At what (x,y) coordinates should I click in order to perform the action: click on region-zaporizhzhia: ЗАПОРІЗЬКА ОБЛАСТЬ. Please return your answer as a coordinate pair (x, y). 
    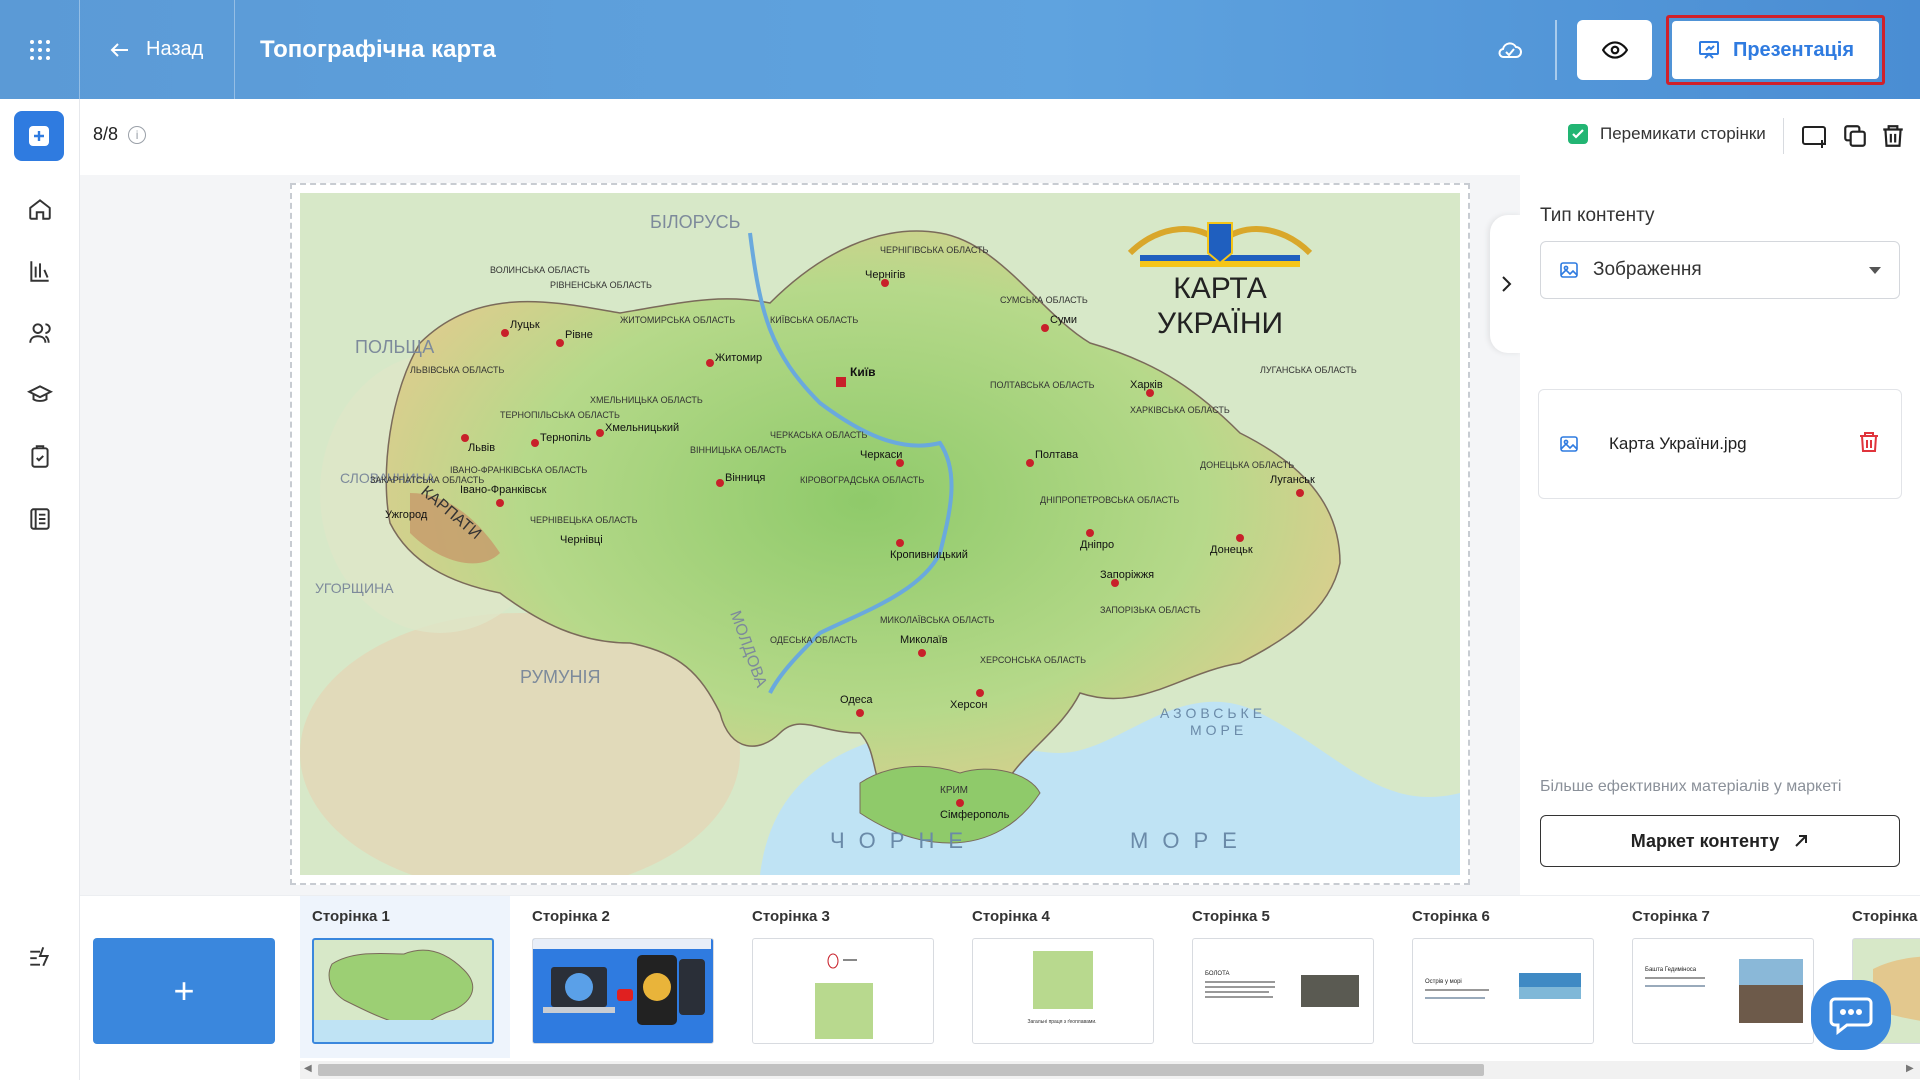
    Looking at the image, I should click on (1150, 610).